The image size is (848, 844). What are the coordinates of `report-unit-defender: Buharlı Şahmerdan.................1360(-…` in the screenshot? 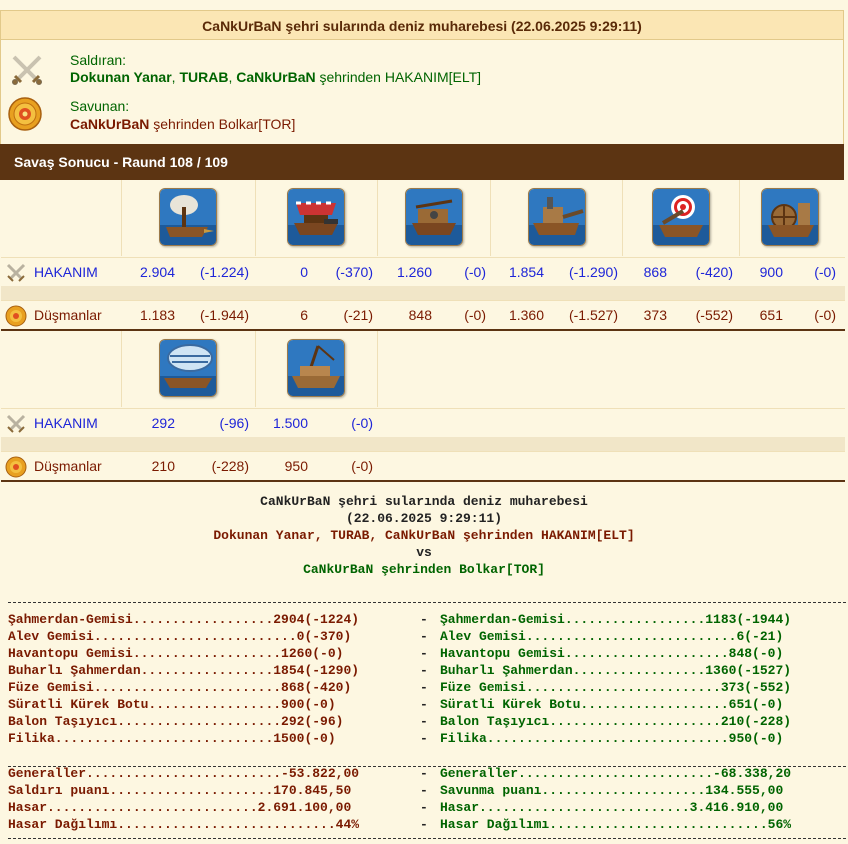 It's located at (616, 670).